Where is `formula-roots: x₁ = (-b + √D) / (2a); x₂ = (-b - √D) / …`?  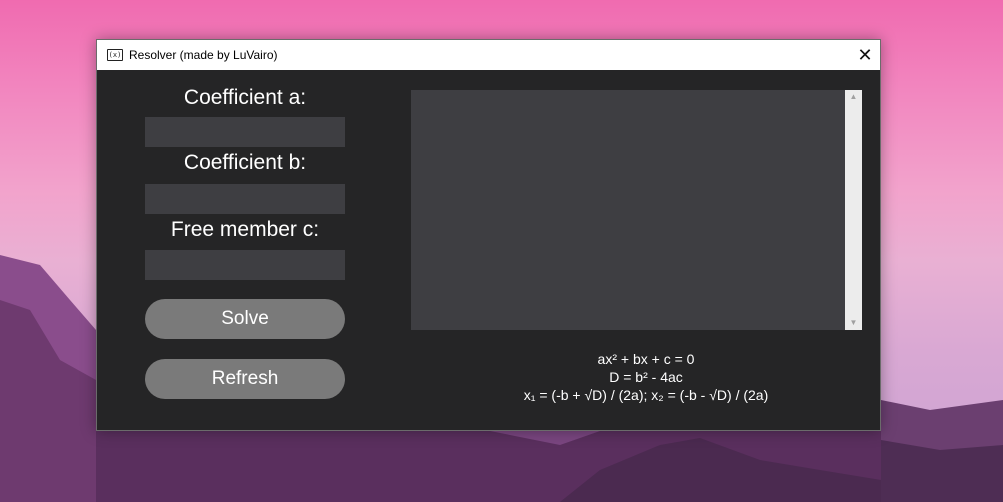
formula-roots: x₁ = (-b + √D) / (2a); x₂ = (-b - √D) / … is located at coordinates (646, 395).